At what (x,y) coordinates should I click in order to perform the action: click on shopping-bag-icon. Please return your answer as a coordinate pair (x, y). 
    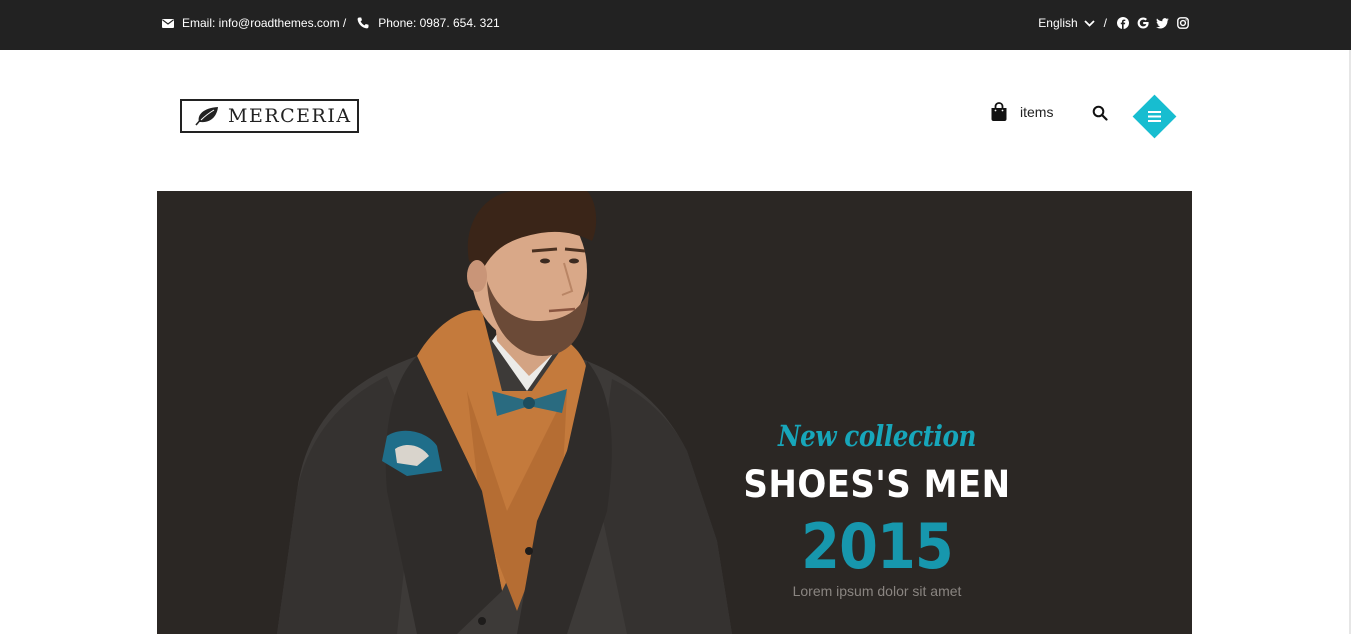
    Looking at the image, I should click on (999, 111).